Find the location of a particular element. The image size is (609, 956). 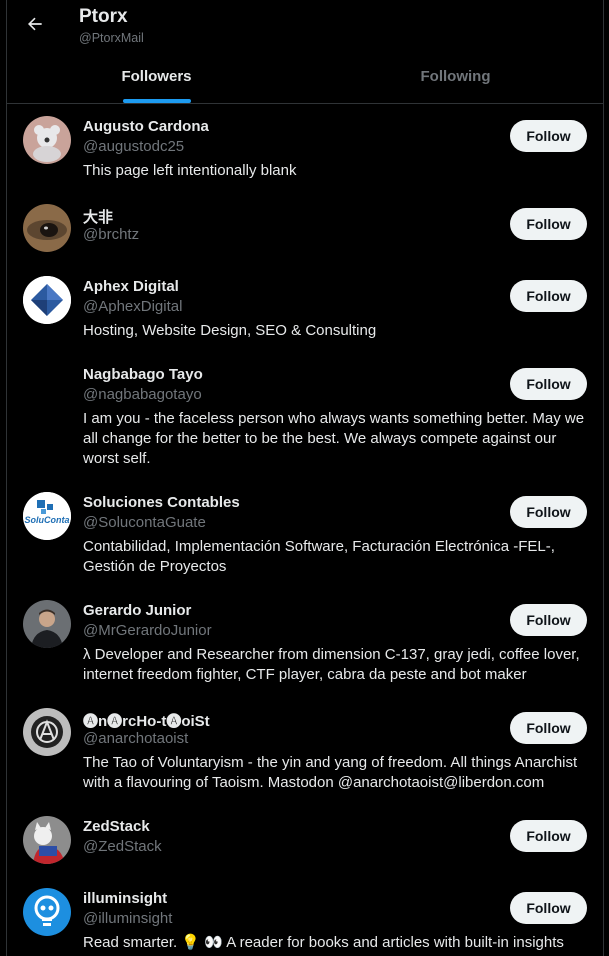

koala-photo-icon is located at coordinates (47, 140).